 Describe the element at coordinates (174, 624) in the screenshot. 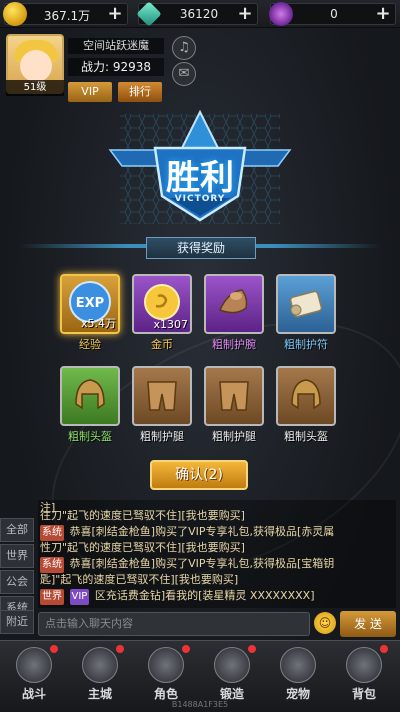

I see `chat-input: 点击输入聊天内容` at that location.